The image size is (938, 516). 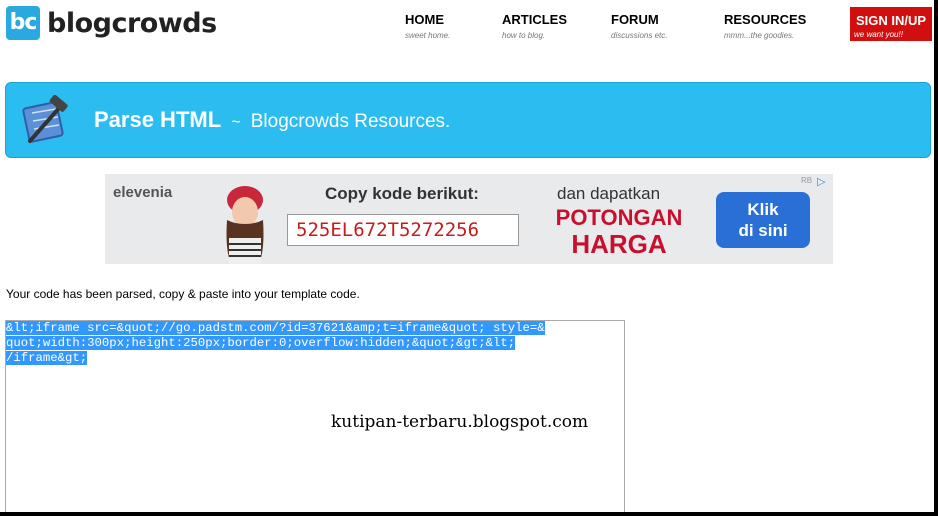 What do you see at coordinates (763, 230) in the screenshot?
I see `ad-cta-line2: di sini` at bounding box center [763, 230].